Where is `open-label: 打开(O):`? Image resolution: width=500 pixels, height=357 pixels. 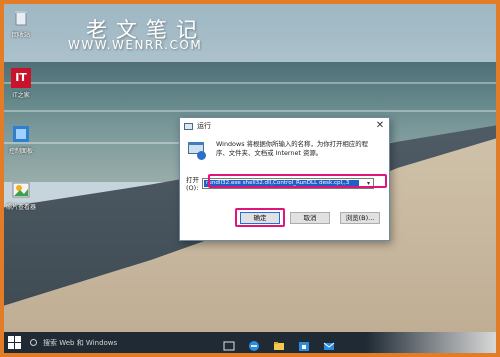
open-label: 打开(O): is located at coordinates (192, 184).